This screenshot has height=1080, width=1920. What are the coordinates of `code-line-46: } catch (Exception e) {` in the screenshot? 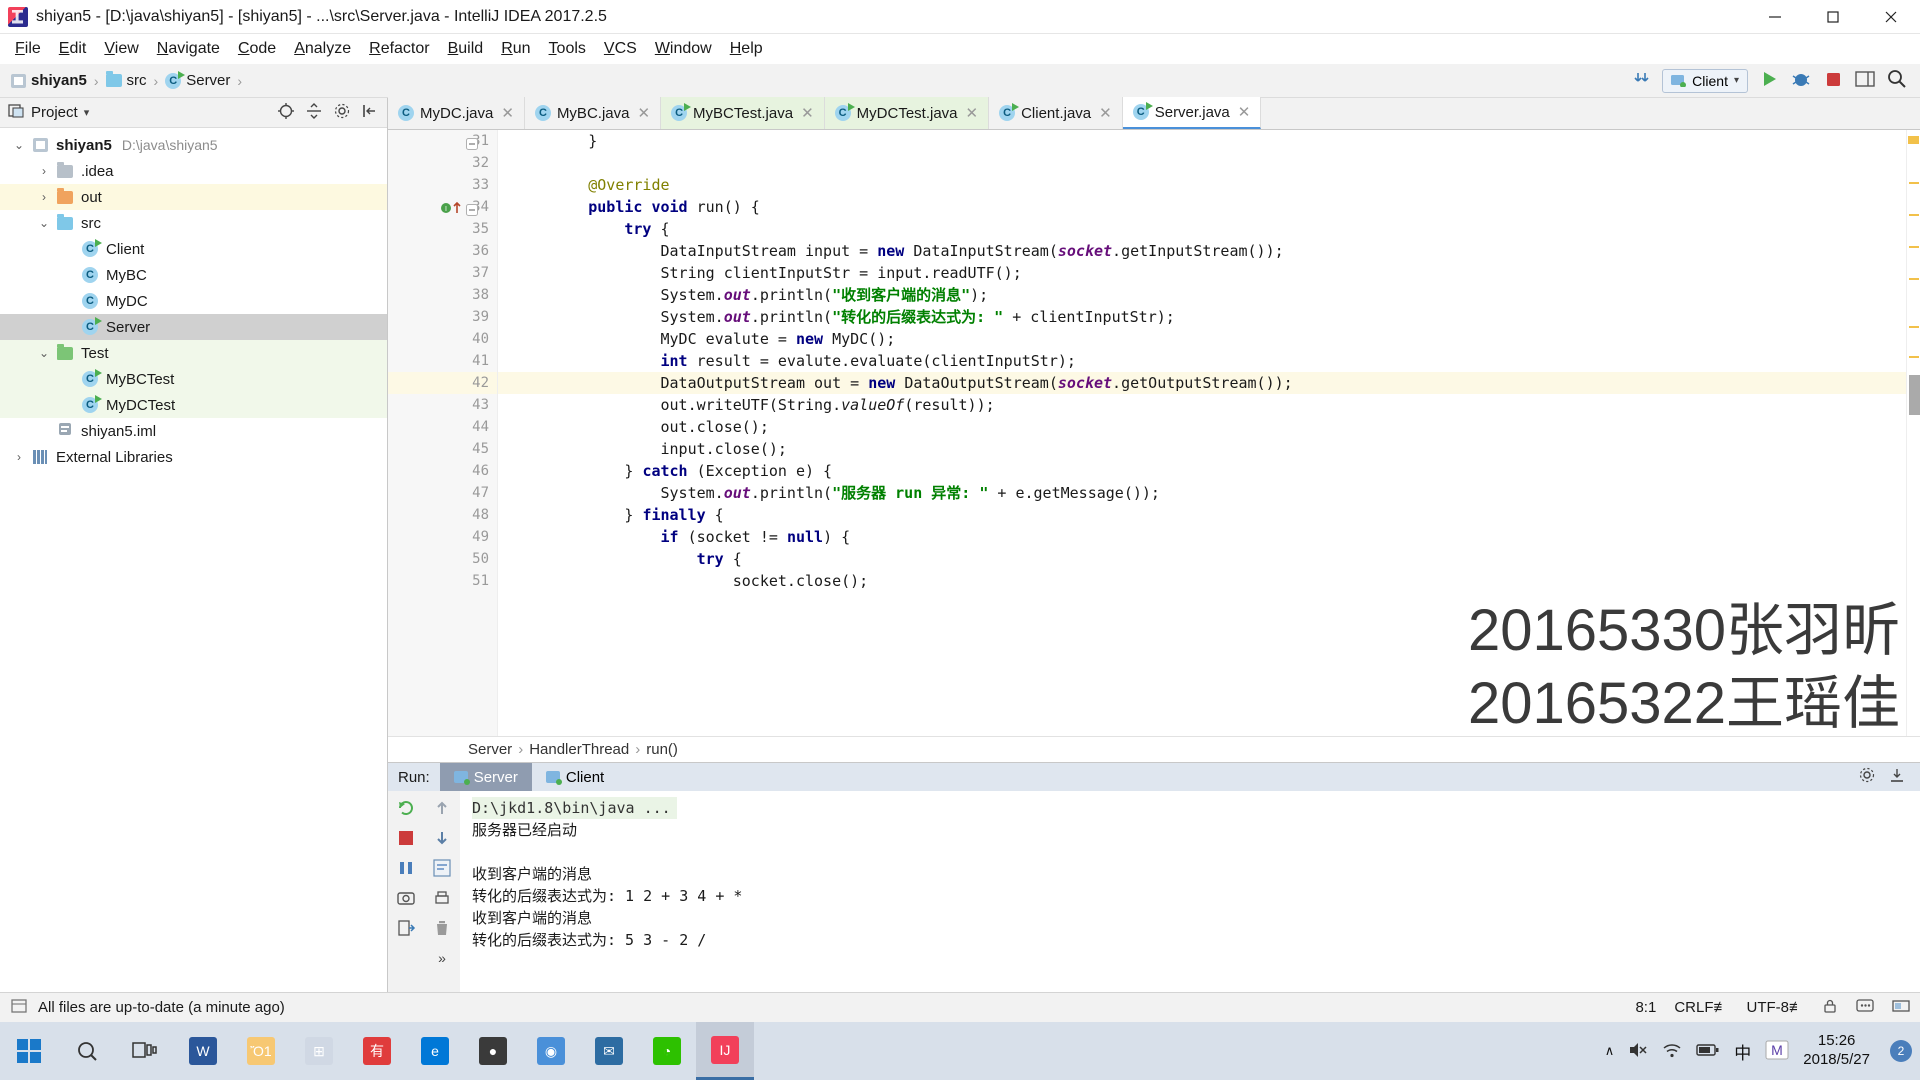 It's located at (1202, 471).